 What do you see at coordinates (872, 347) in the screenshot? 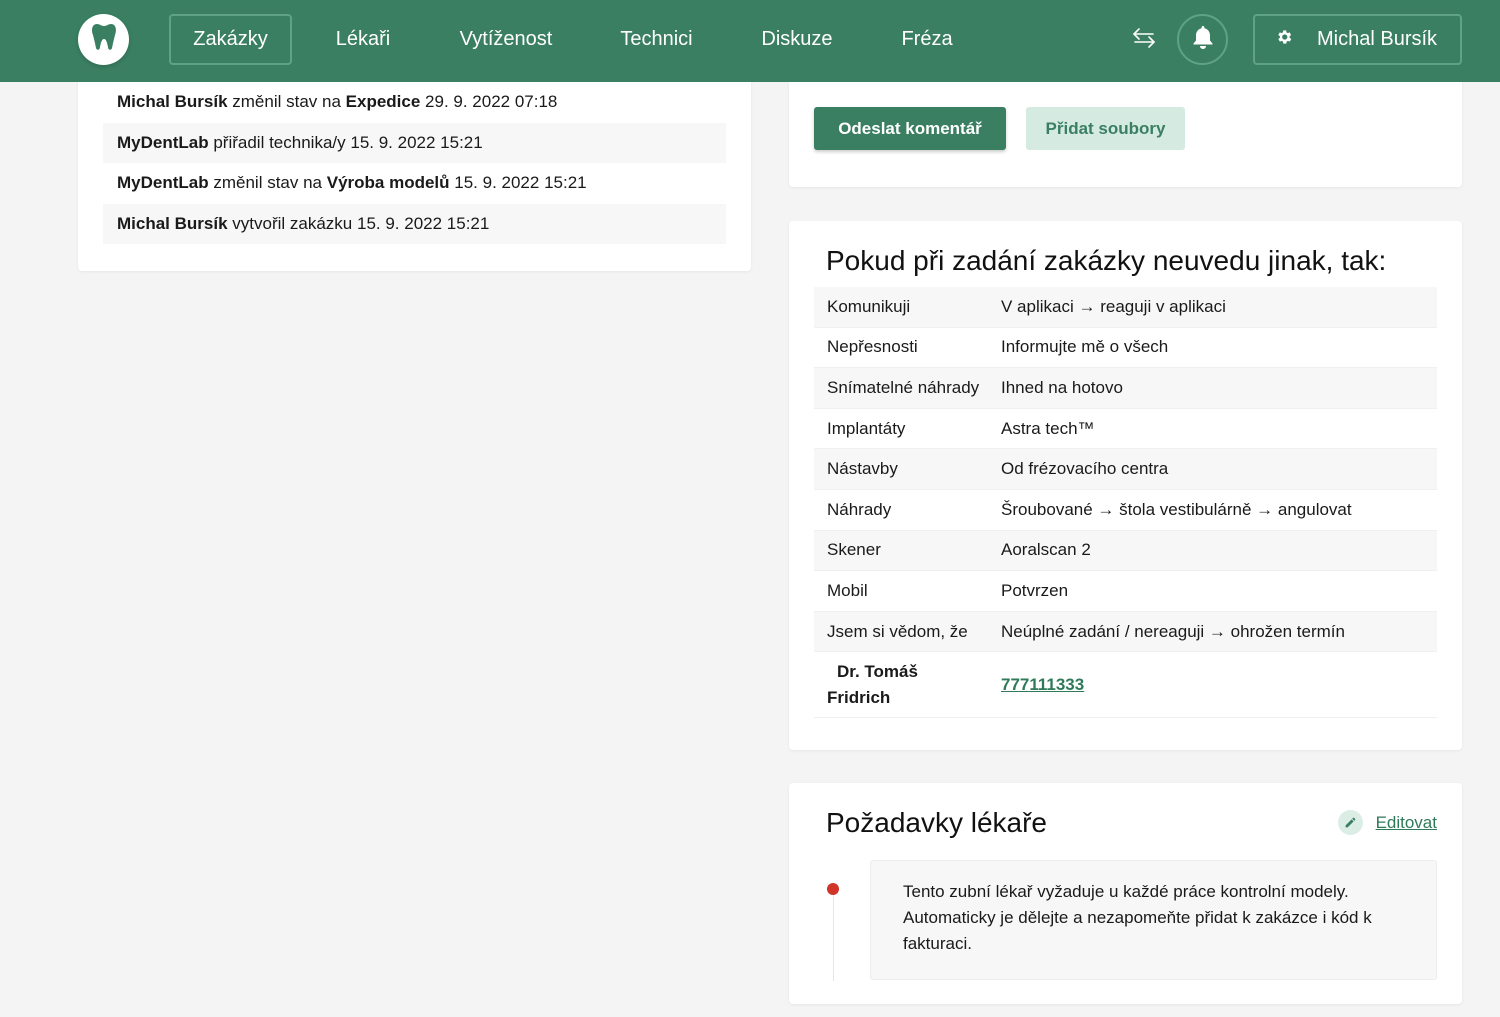
I see `pref-key: Nepřesnosti` at bounding box center [872, 347].